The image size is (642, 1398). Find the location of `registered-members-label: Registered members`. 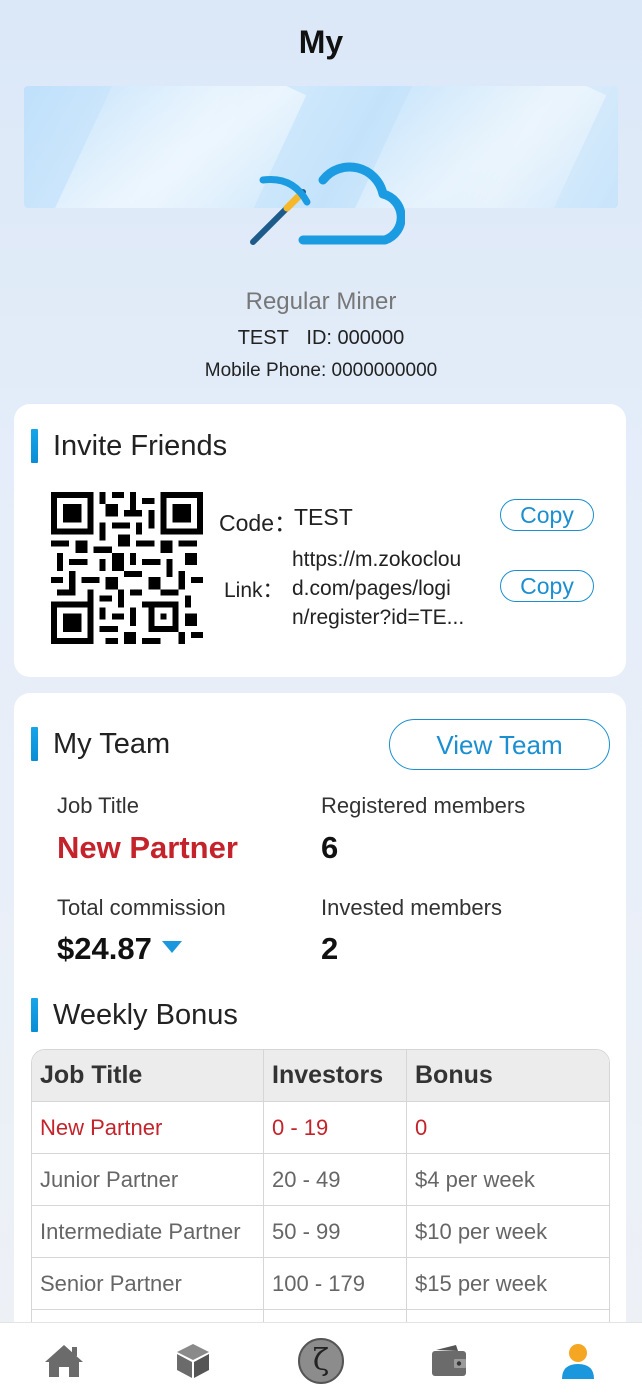

registered-members-label: Registered members is located at coordinates (423, 805).